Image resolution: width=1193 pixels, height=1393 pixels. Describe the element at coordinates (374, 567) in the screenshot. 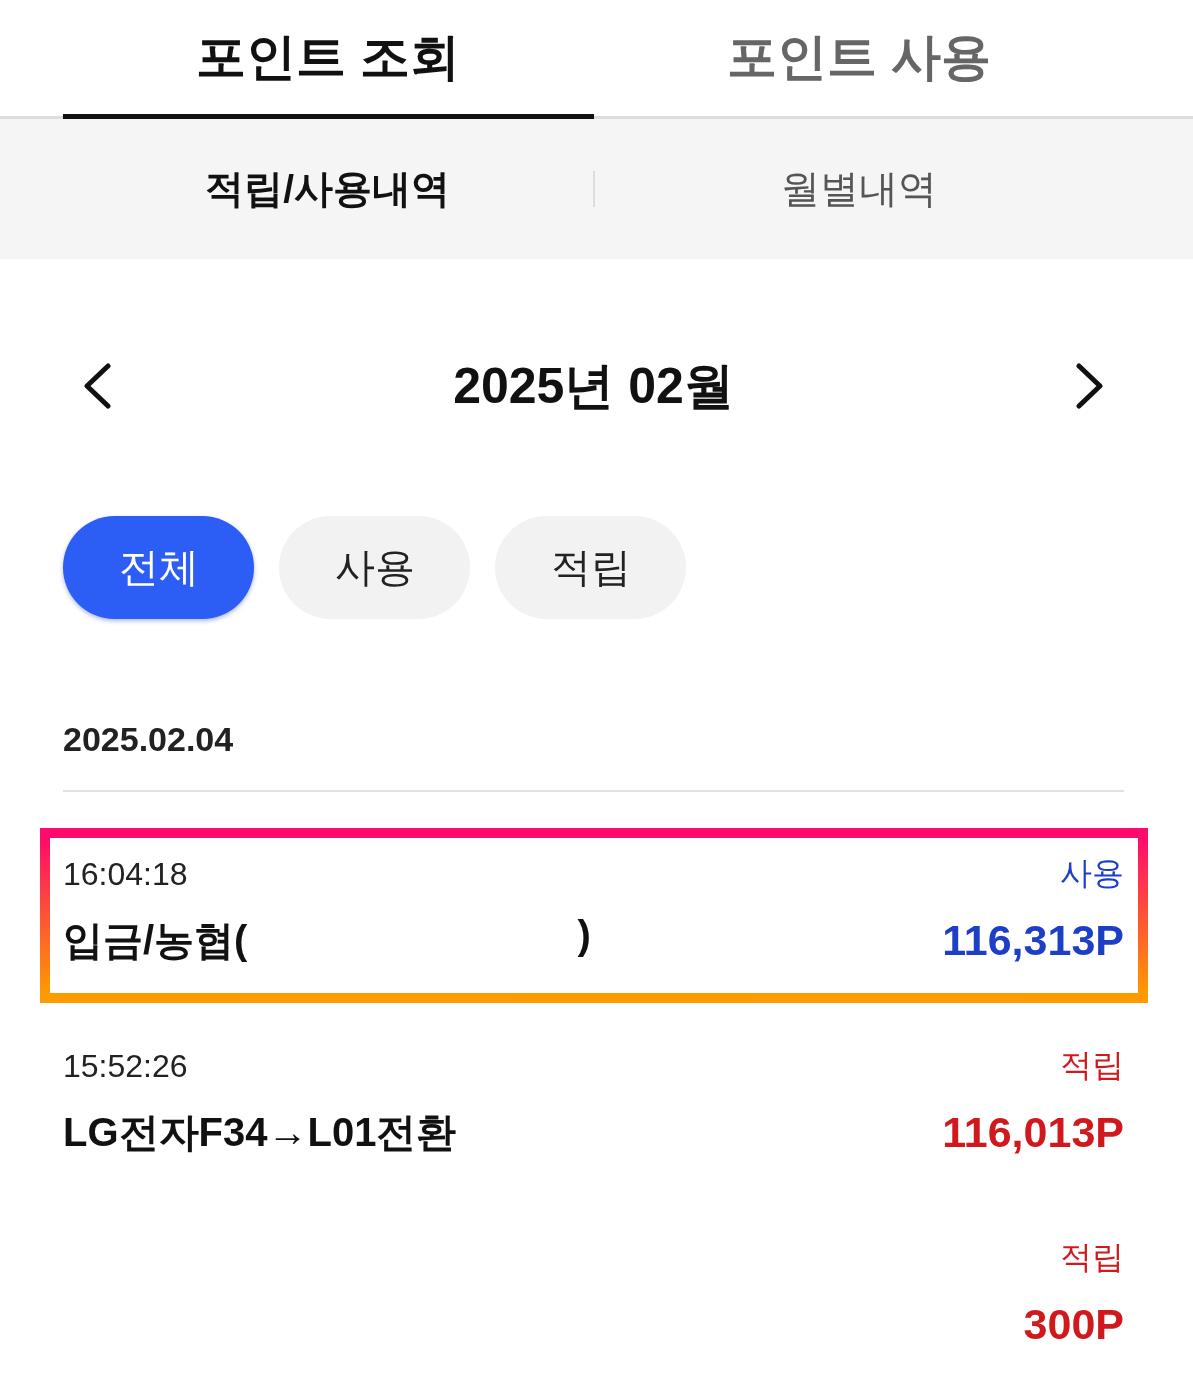

I see `filter-chip: 사용` at that location.